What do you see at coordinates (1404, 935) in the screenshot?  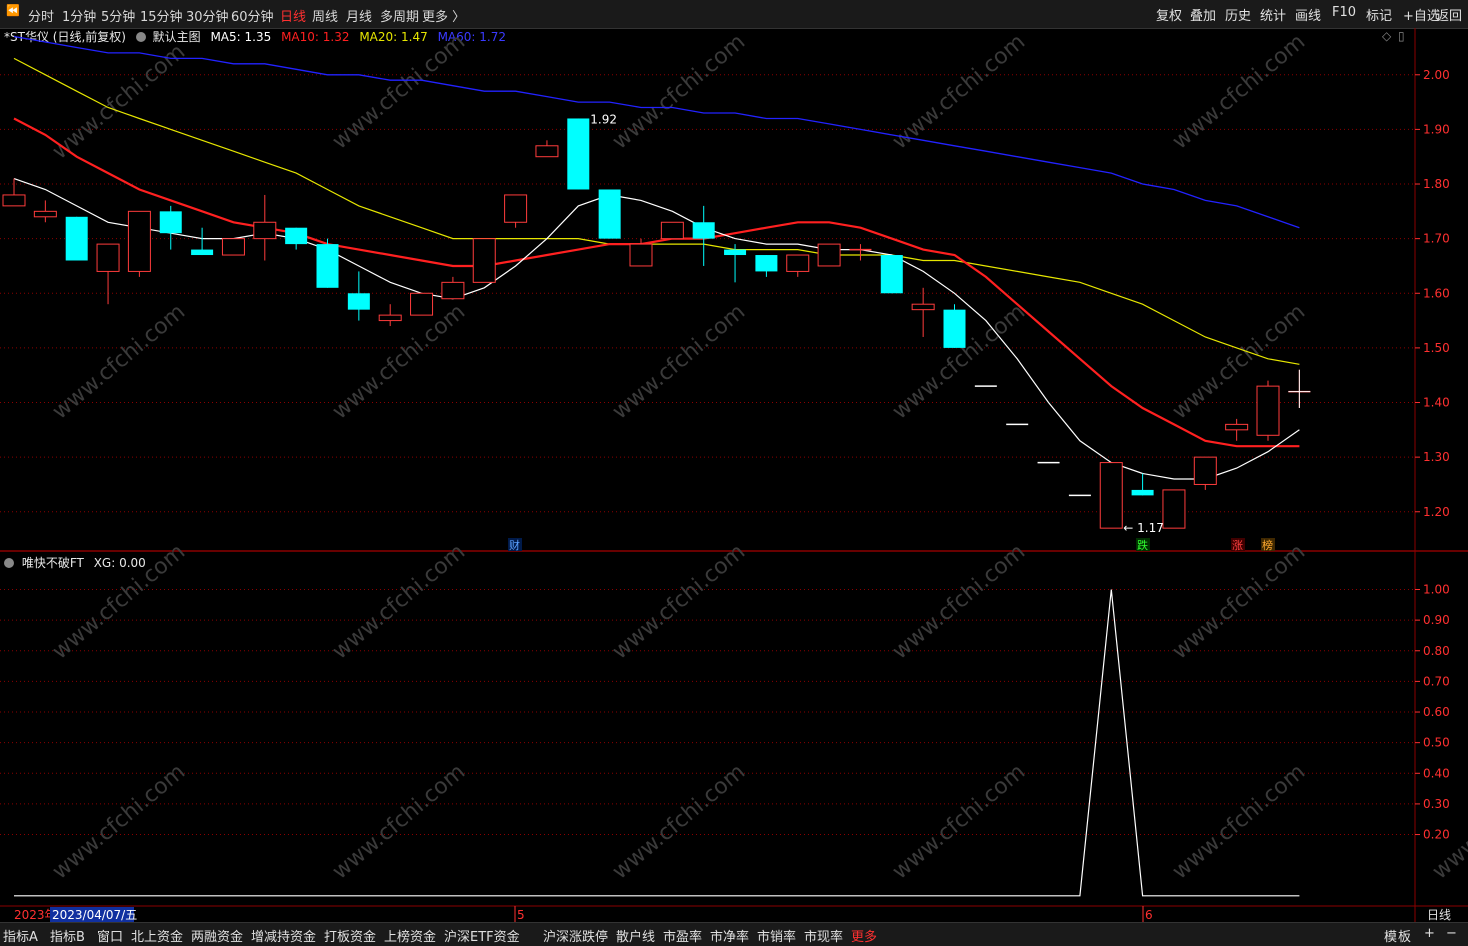 I see `bottom-right-control-1: 板` at bounding box center [1404, 935].